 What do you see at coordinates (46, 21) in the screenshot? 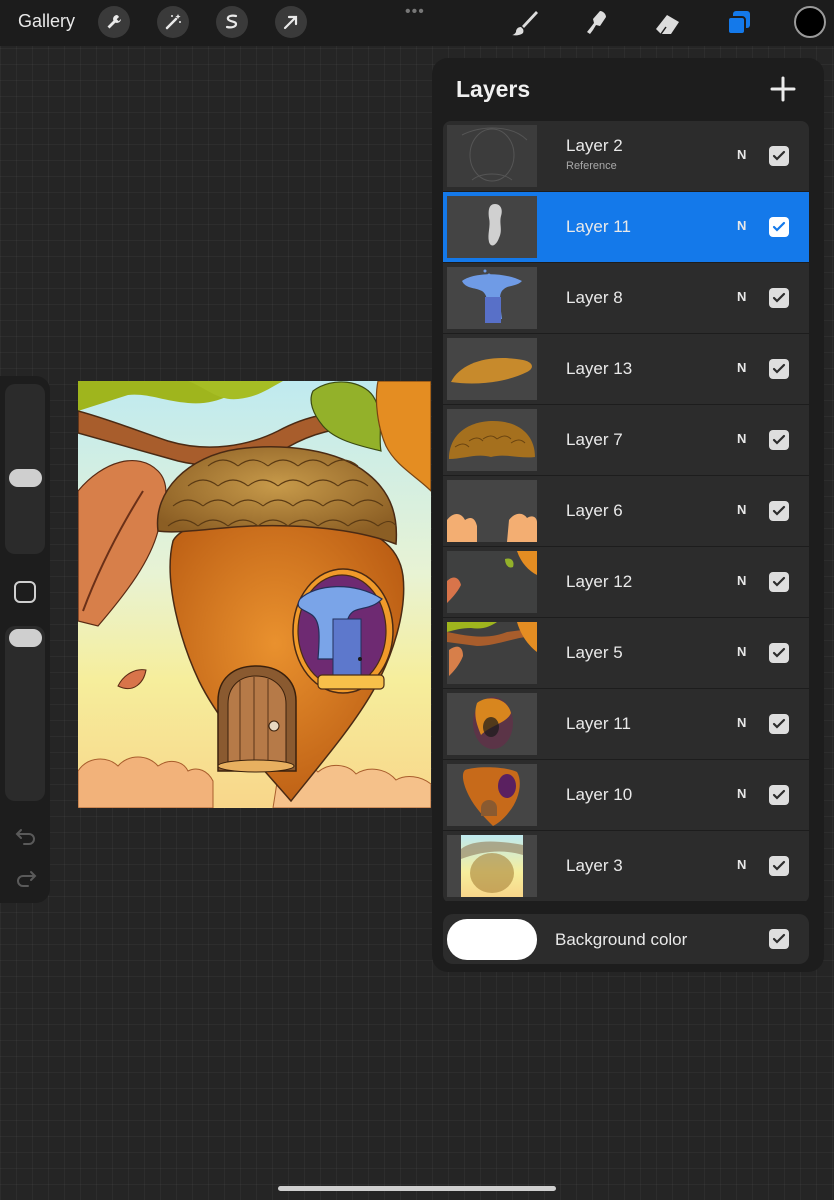
I see `gallery-button: Gallery` at bounding box center [46, 21].